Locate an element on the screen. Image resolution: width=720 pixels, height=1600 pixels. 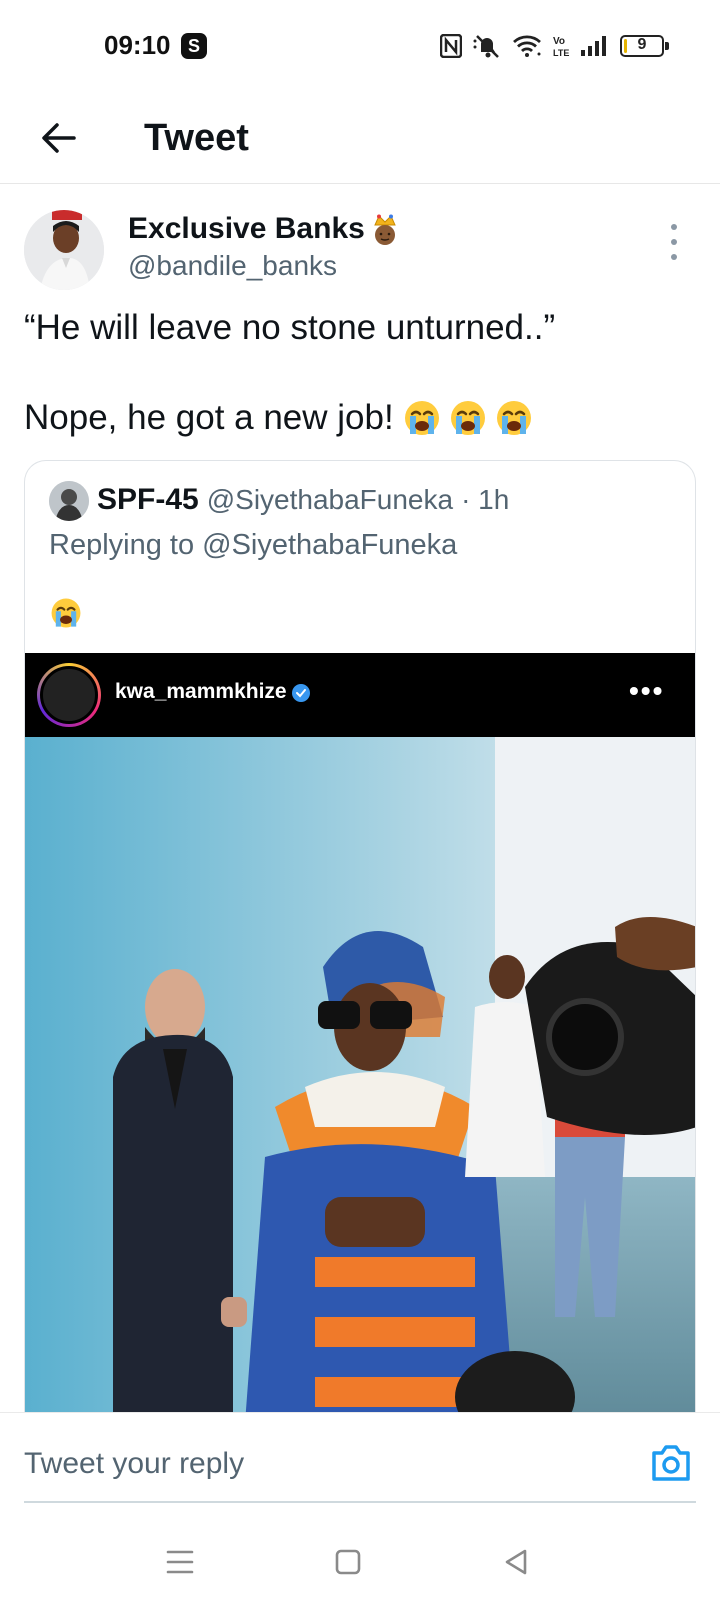
instagram-avatar is located at coordinates (69, 695).